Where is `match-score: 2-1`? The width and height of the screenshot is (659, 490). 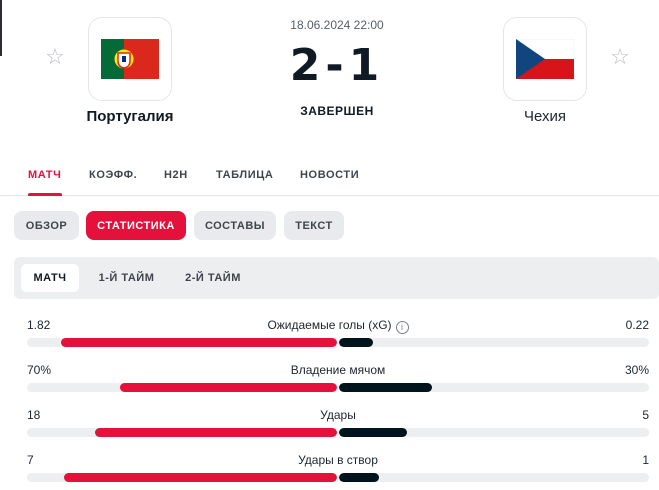
match-score: 2-1 is located at coordinates (337, 65).